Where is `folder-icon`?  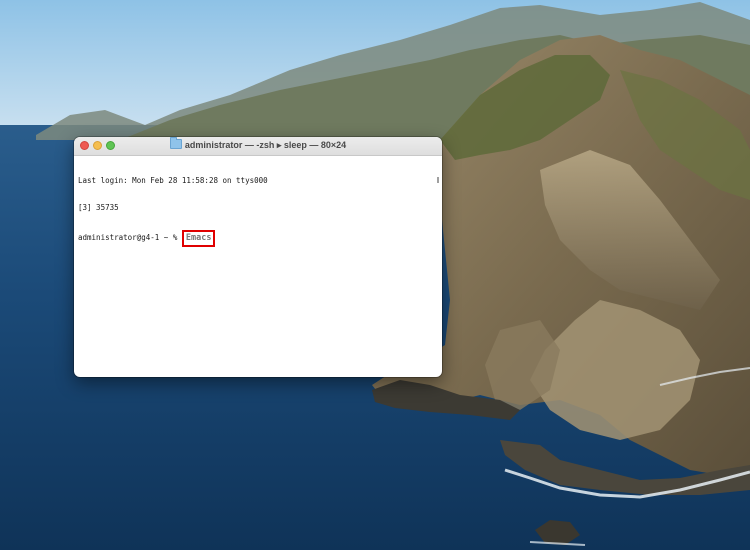 folder-icon is located at coordinates (175, 143).